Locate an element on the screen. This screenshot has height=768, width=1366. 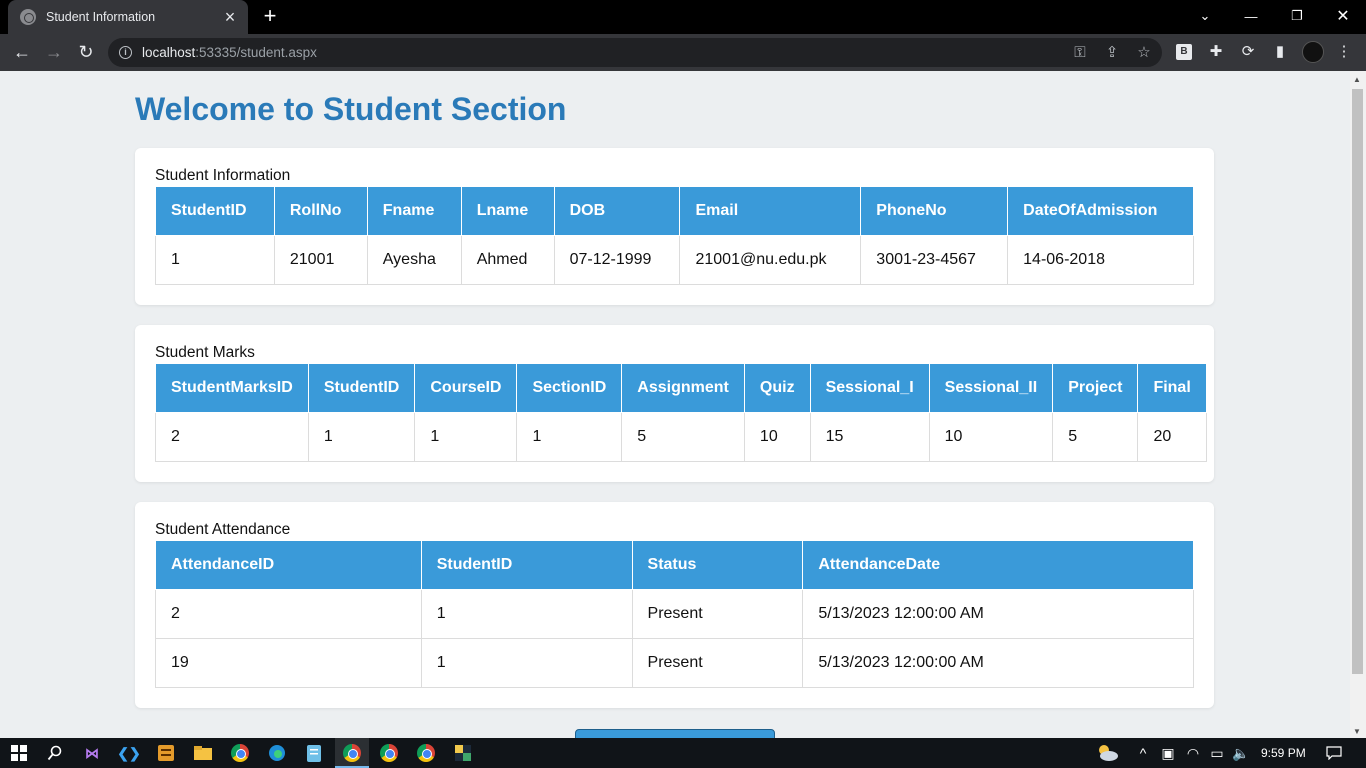
search-icon is located at coordinates (55, 753).